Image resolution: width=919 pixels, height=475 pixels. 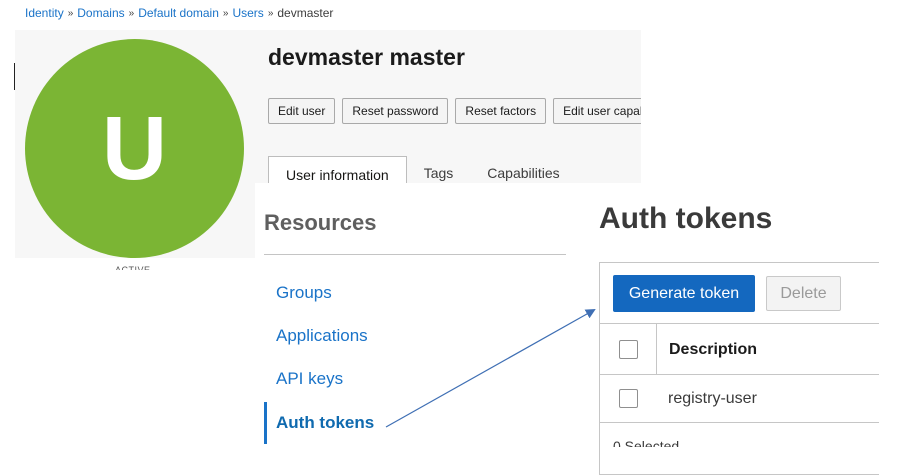 What do you see at coordinates (414, 379) in the screenshot?
I see `resources-nav-api-keys: API keys` at bounding box center [414, 379].